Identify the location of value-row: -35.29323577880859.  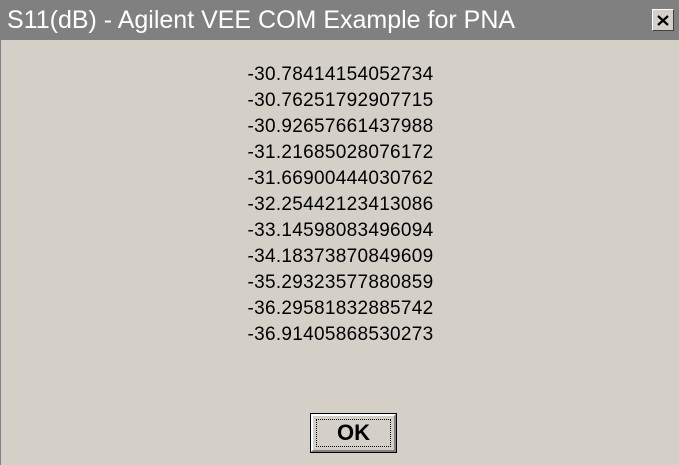
(340, 282).